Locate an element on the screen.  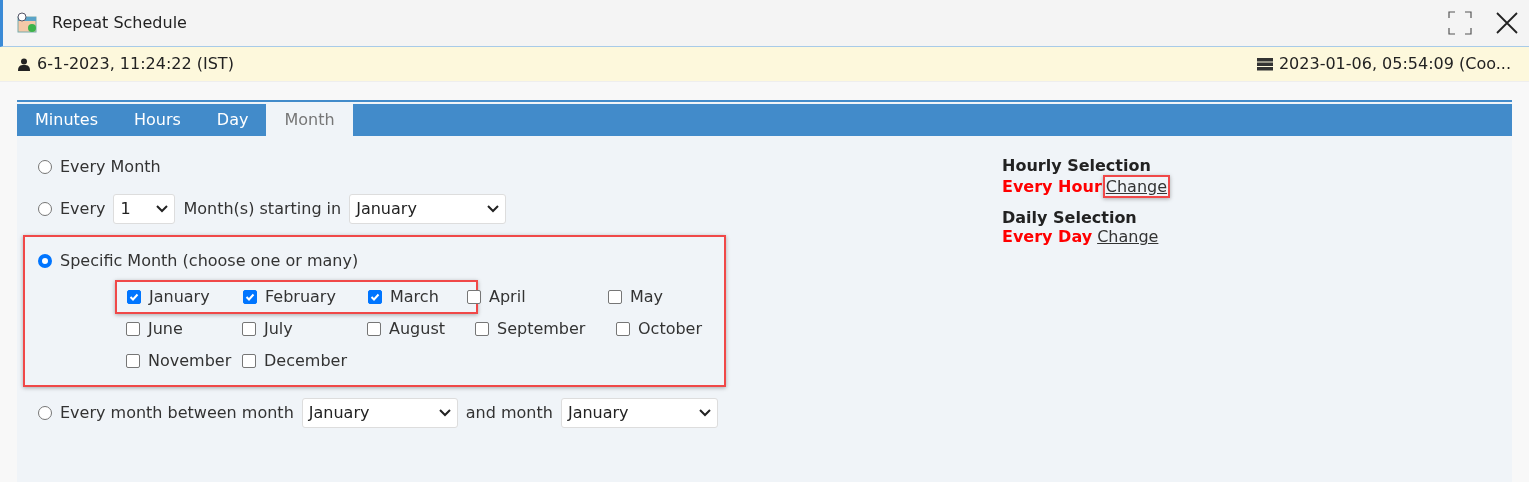
user-time: 6-1-2023, 11:24:22 (IST) is located at coordinates (135, 64).